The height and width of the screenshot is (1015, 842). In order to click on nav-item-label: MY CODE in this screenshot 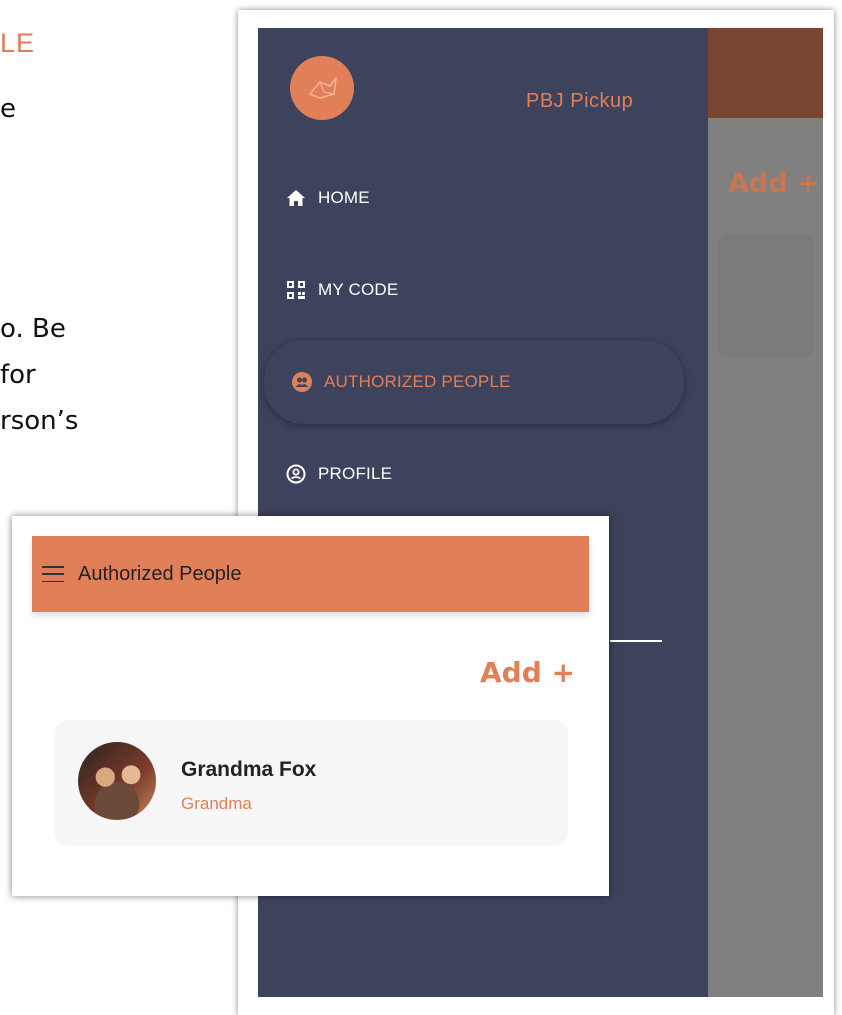, I will do `click(358, 289)`.